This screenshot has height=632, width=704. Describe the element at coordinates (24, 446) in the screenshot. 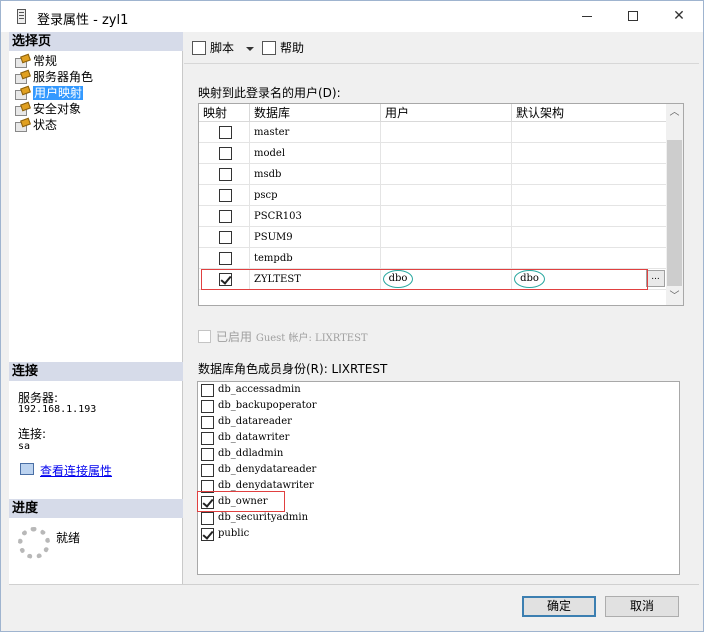

I see `connection-value: sa` at that location.